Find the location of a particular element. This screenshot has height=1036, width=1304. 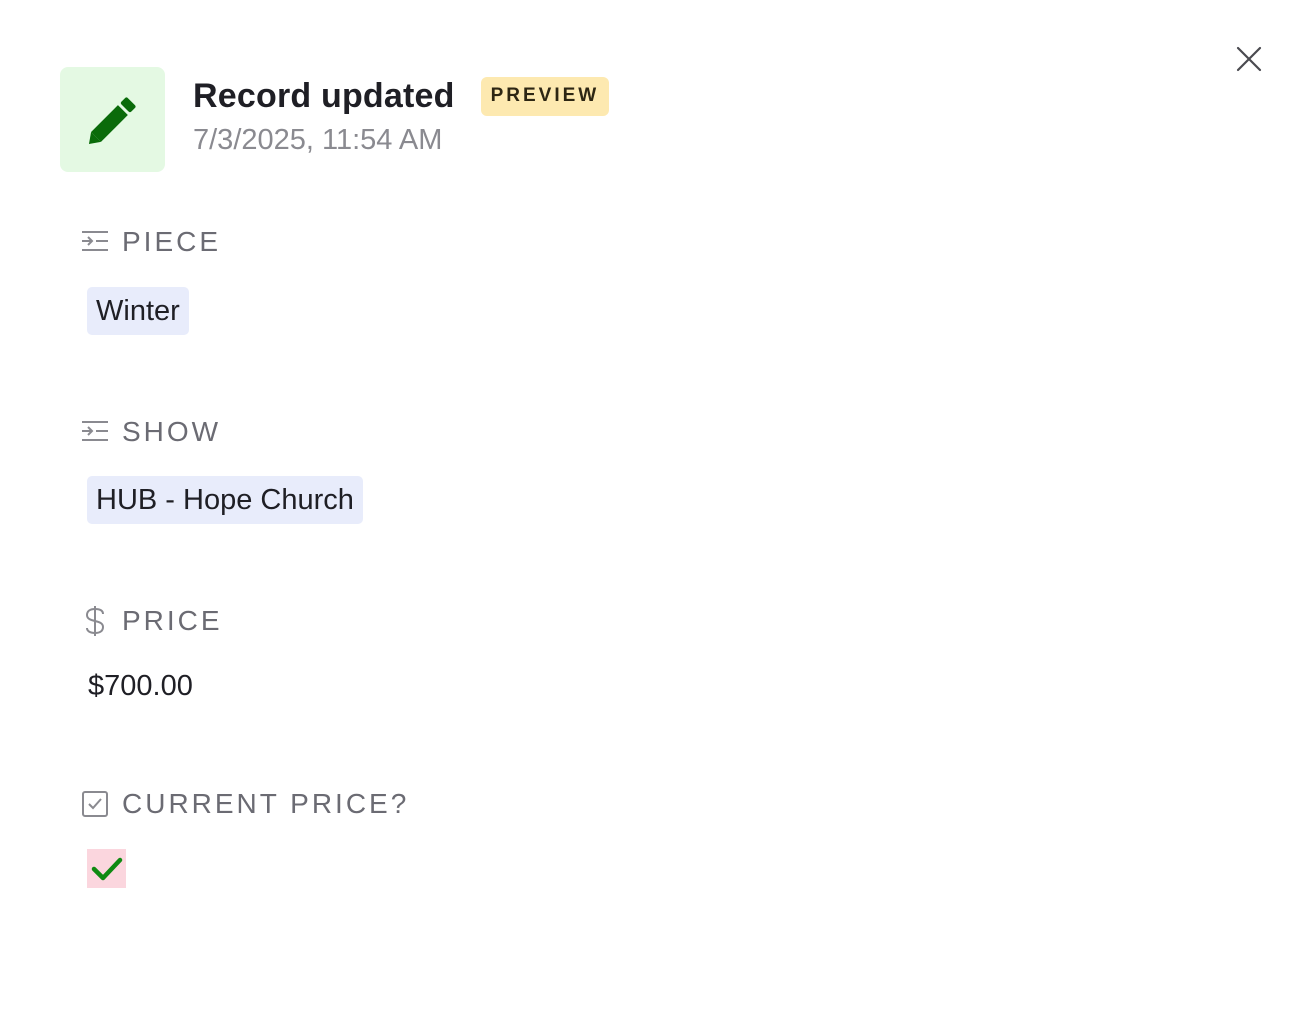

field-current-price-label-row: CURRENT PRICE? is located at coordinates (244, 804).